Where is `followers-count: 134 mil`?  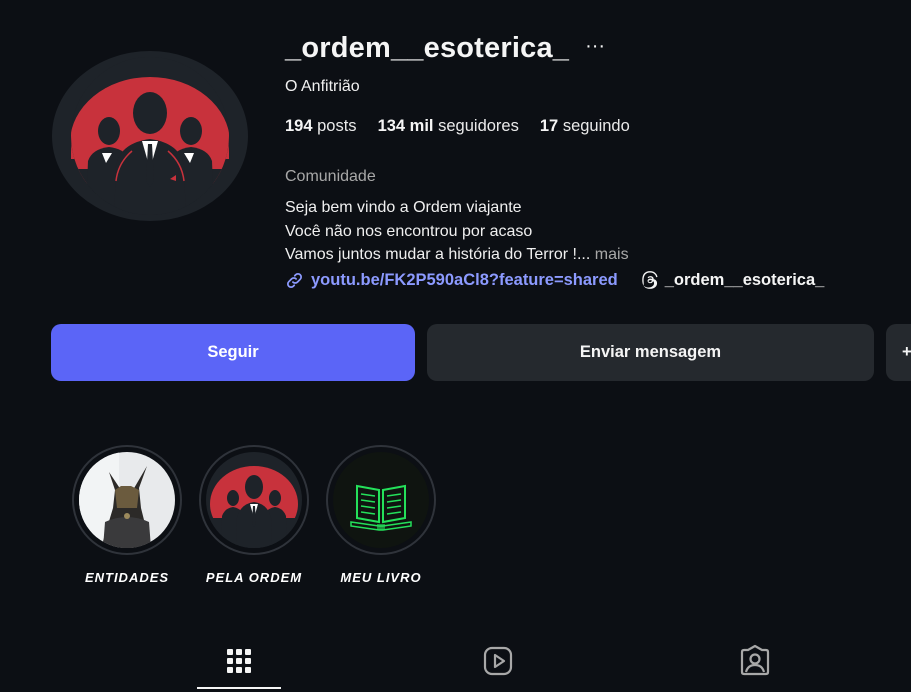
followers-count: 134 mil is located at coordinates (405, 126).